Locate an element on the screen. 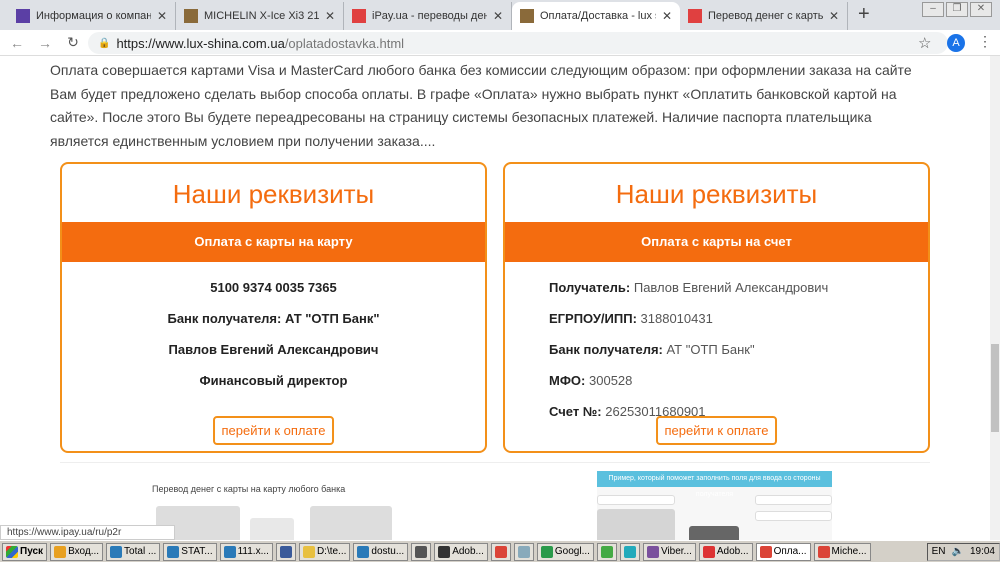 This screenshot has width=1000, height=562. tab-title: MICHELIN X-Ice Xi3 215/65R is located at coordinates (261, 16).